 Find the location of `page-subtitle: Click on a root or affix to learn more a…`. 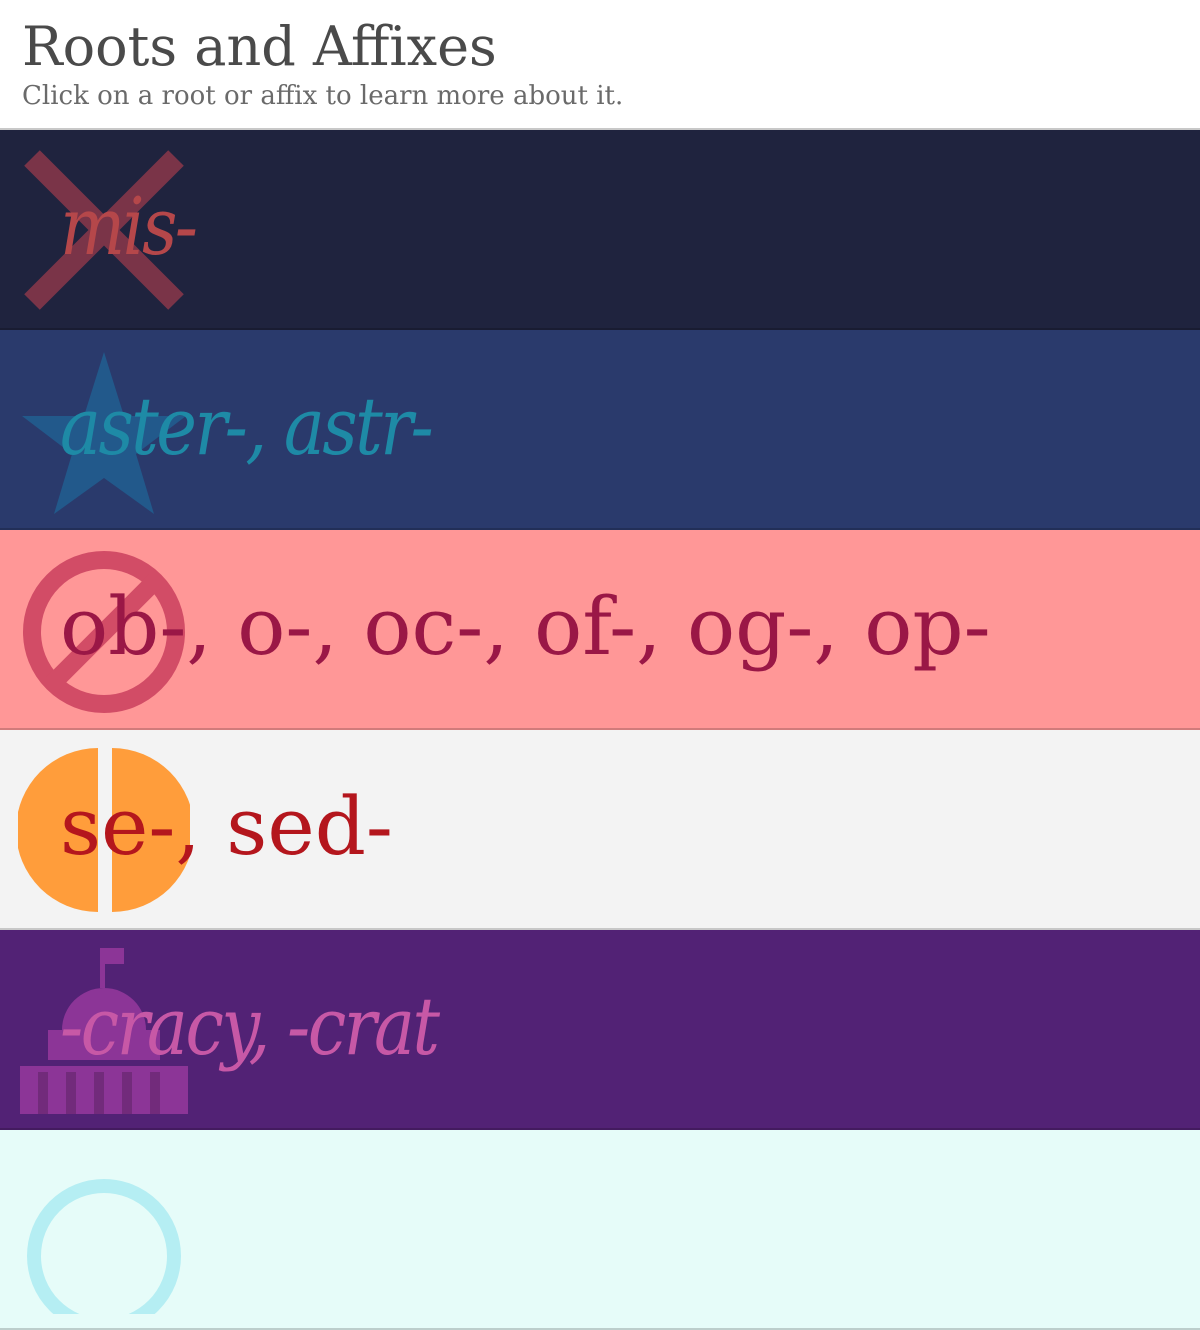

page-subtitle: Click on a root or affix to learn more a… is located at coordinates (323, 96).